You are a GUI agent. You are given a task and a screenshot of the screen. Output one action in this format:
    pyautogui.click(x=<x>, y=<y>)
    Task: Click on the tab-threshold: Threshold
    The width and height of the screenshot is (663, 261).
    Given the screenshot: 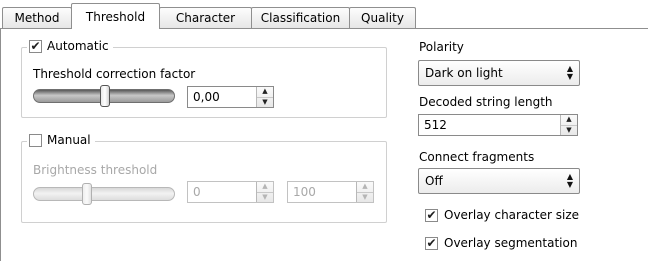 What is the action you would take?
    pyautogui.click(x=115, y=16)
    